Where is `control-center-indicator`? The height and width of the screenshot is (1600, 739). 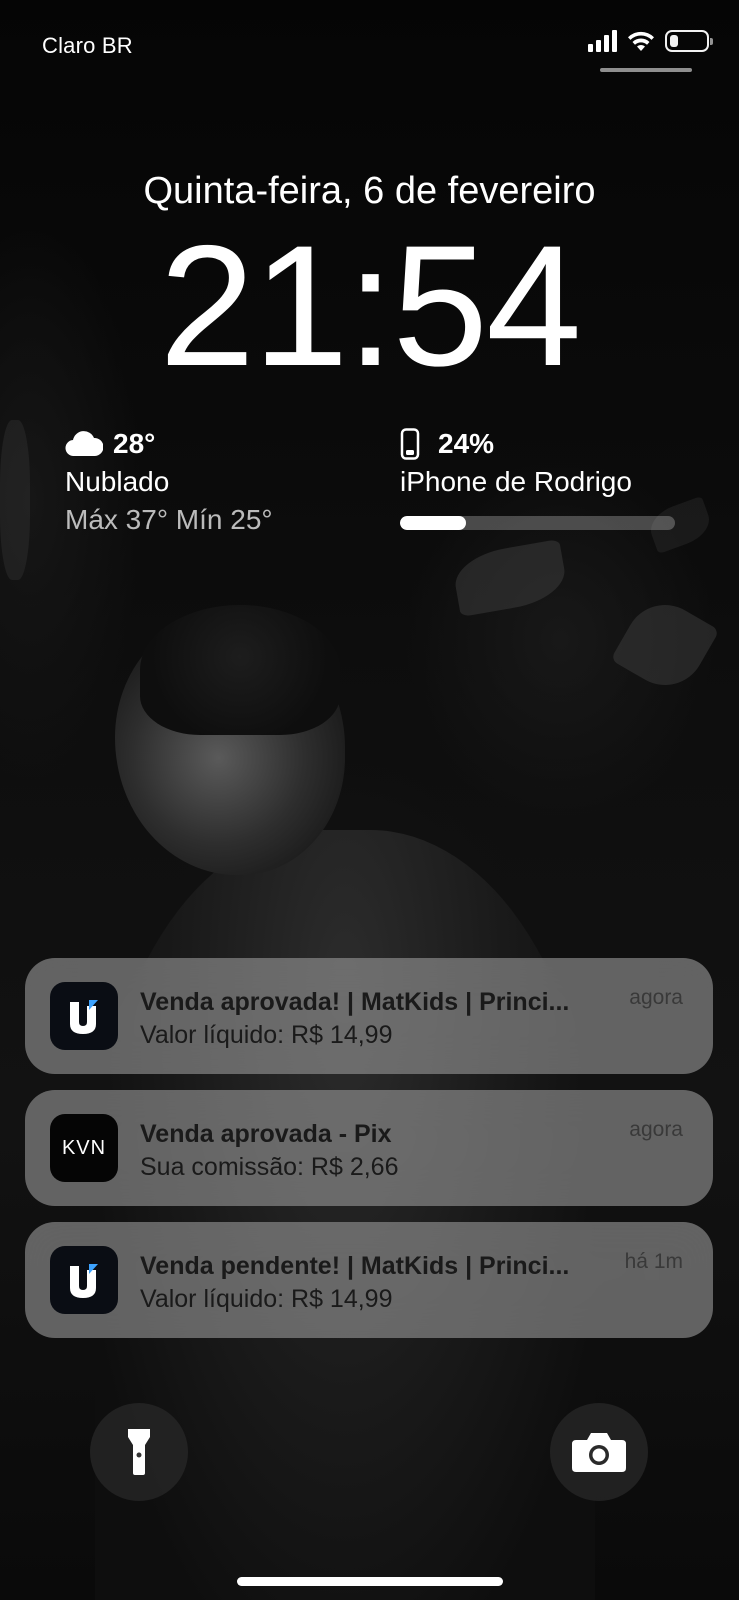 control-center-indicator is located at coordinates (646, 70).